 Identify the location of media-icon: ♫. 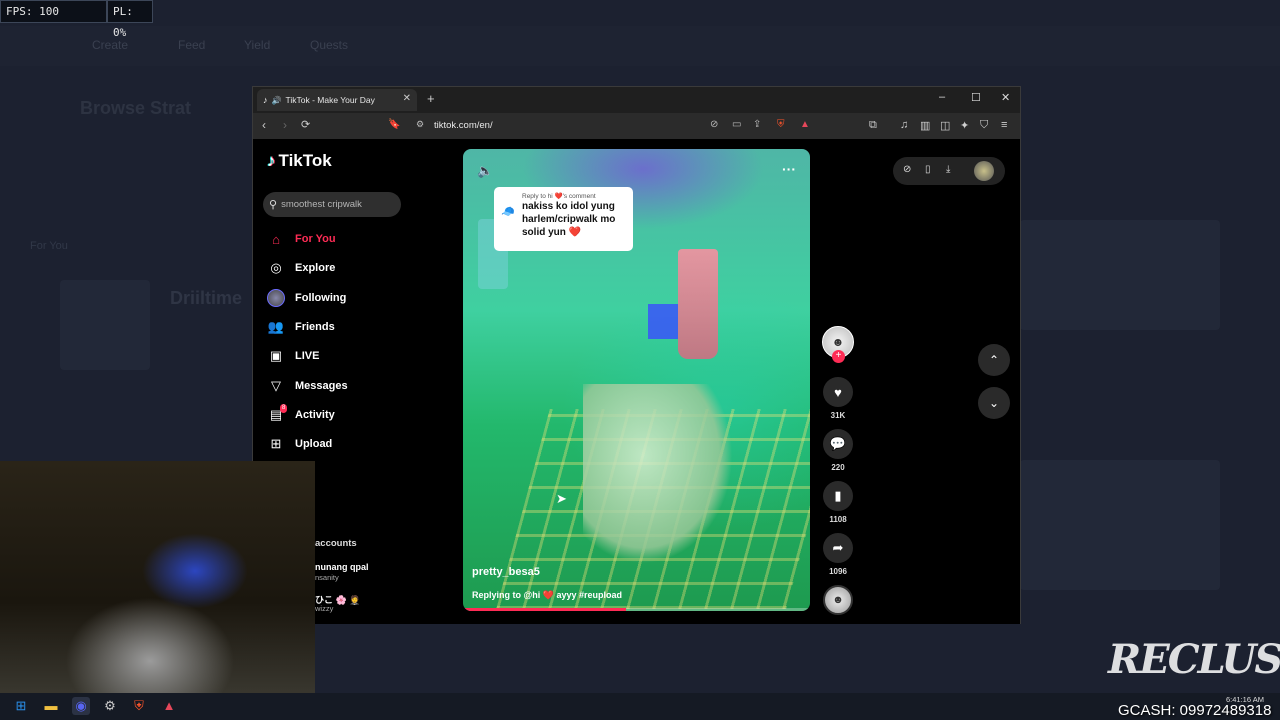
(904, 125).